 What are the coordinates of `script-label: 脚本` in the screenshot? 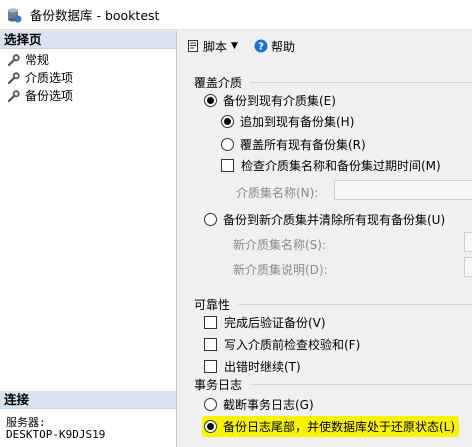 It's located at (215, 46).